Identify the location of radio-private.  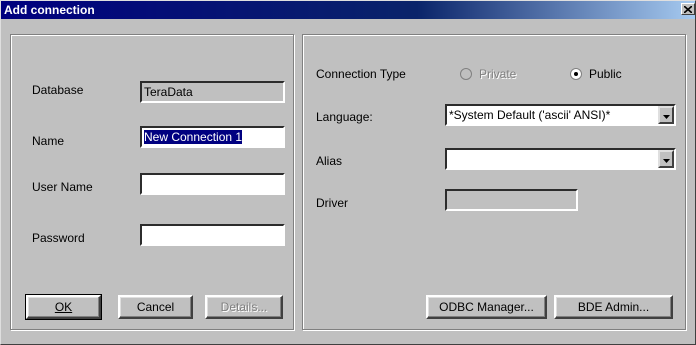
(466, 74).